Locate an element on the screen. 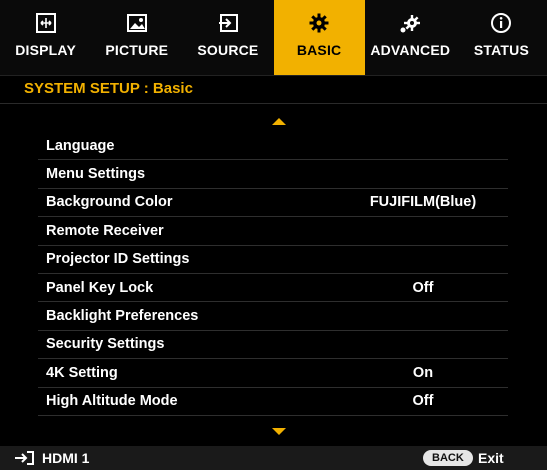  page-title: SYSTEM SETUP : Basic is located at coordinates (108, 88).